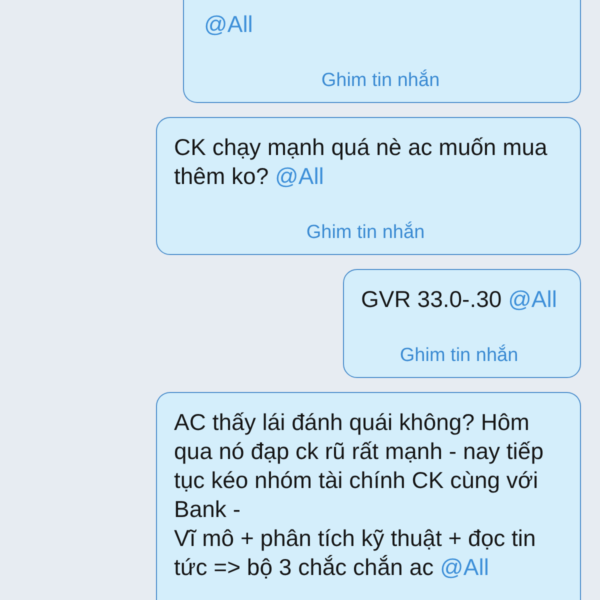  What do you see at coordinates (459, 299) in the screenshot?
I see `message-text: GVR 33.0-.30 @All` at bounding box center [459, 299].